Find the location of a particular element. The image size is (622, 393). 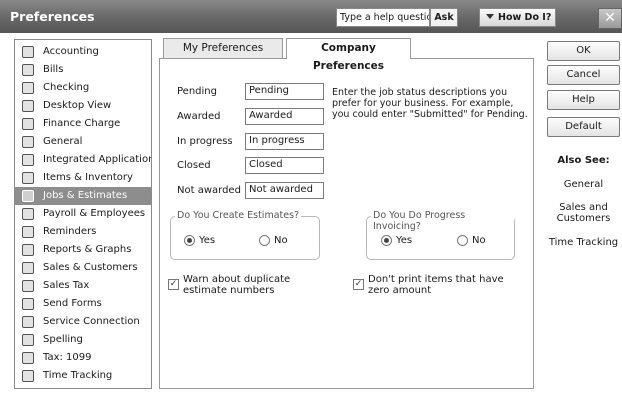

awarded-label: Awarded is located at coordinates (199, 116).